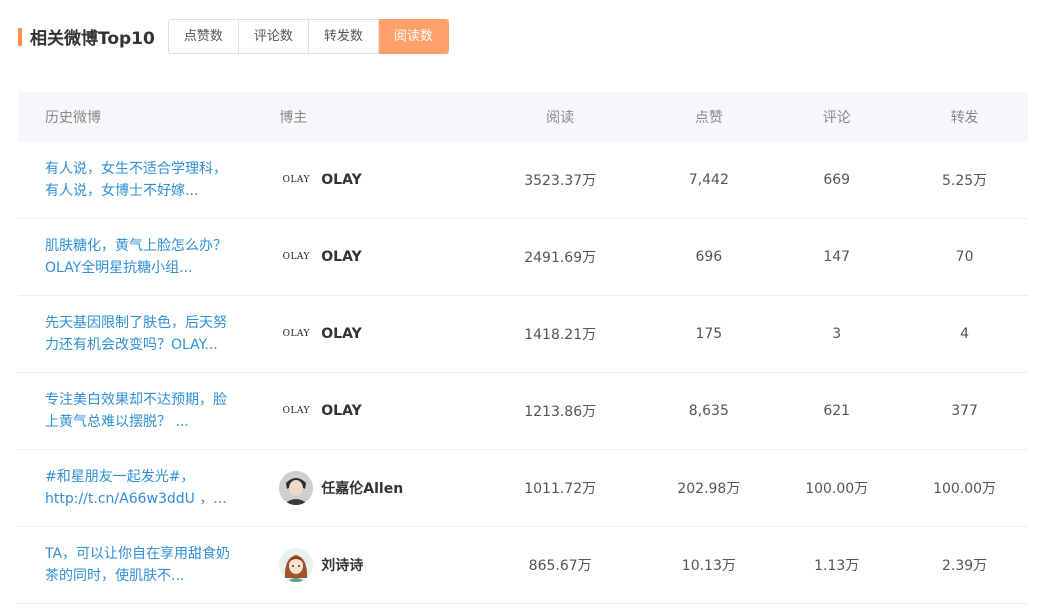 The image size is (1049, 609). I want to click on likes-value: 8,635, so click(708, 411).